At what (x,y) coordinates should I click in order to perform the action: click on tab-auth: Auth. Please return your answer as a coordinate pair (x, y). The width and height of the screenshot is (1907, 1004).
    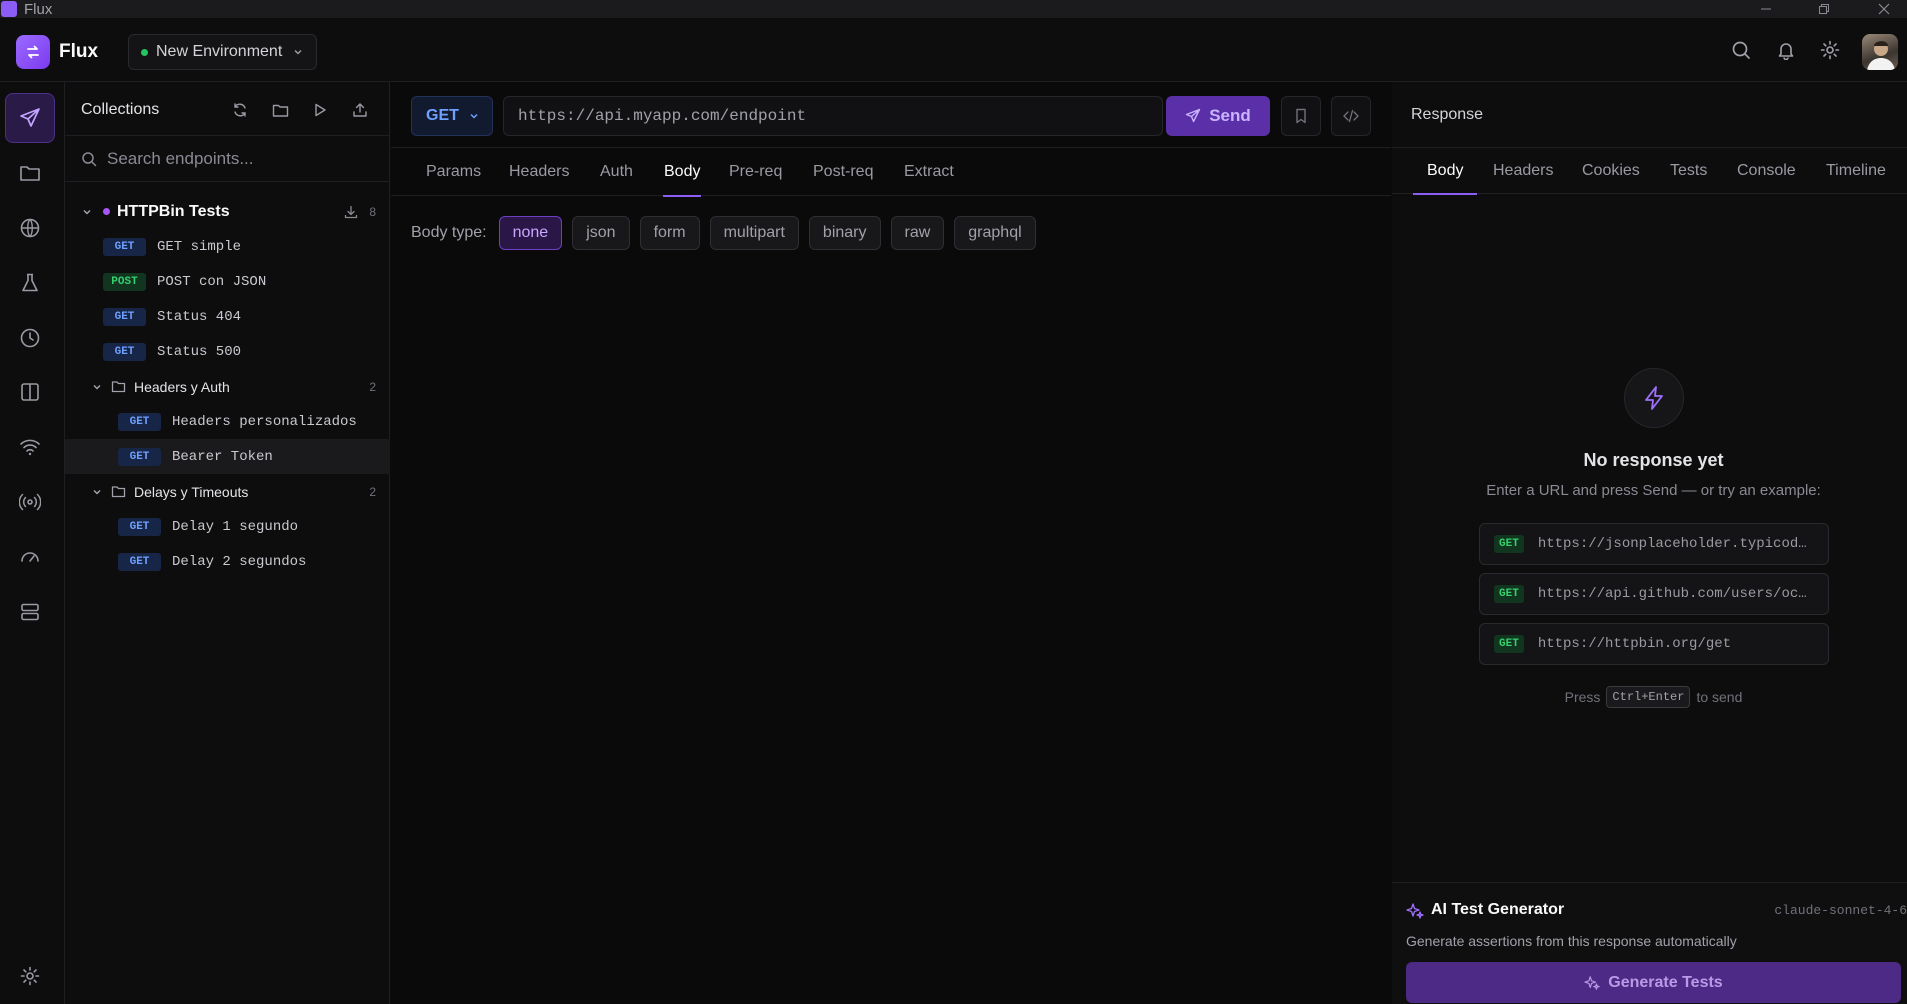
    Looking at the image, I should click on (616, 172).